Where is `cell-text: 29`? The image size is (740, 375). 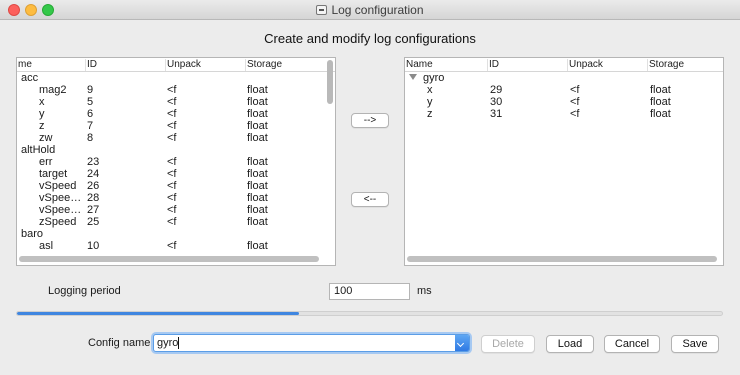 cell-text: 29 is located at coordinates (496, 90).